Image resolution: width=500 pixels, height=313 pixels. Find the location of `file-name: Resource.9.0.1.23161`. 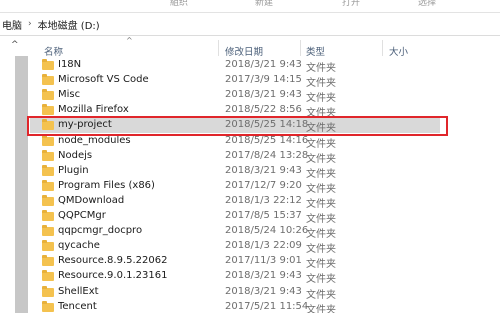

file-name: Resource.9.0.1.23161 is located at coordinates (112, 275).